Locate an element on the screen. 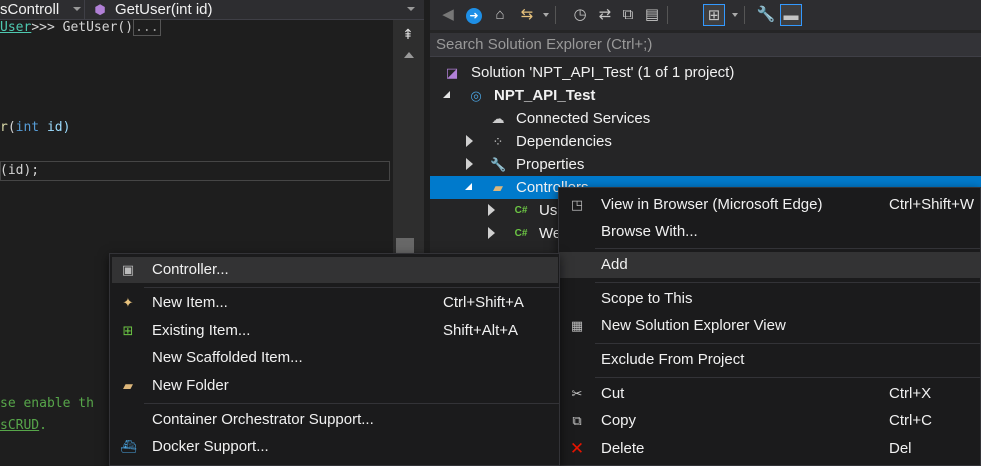 The height and width of the screenshot is (466, 981). code-line: r(int id) is located at coordinates (35, 127).